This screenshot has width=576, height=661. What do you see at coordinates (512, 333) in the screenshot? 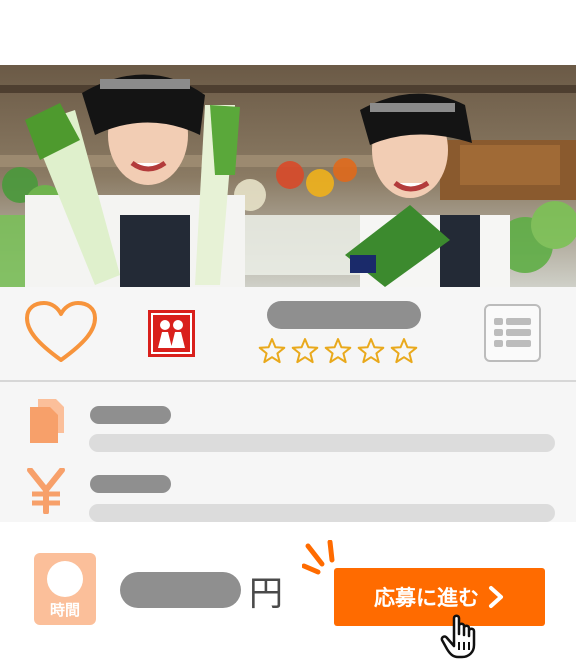
I see `list-icon` at bounding box center [512, 333].